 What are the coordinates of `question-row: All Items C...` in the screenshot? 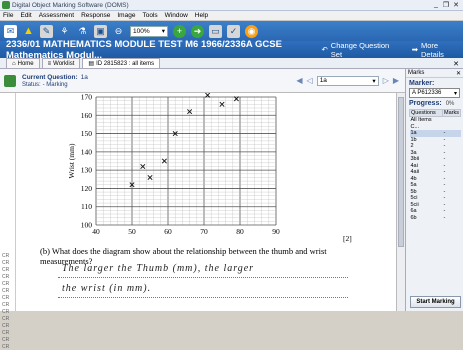 It's located at (435, 124).